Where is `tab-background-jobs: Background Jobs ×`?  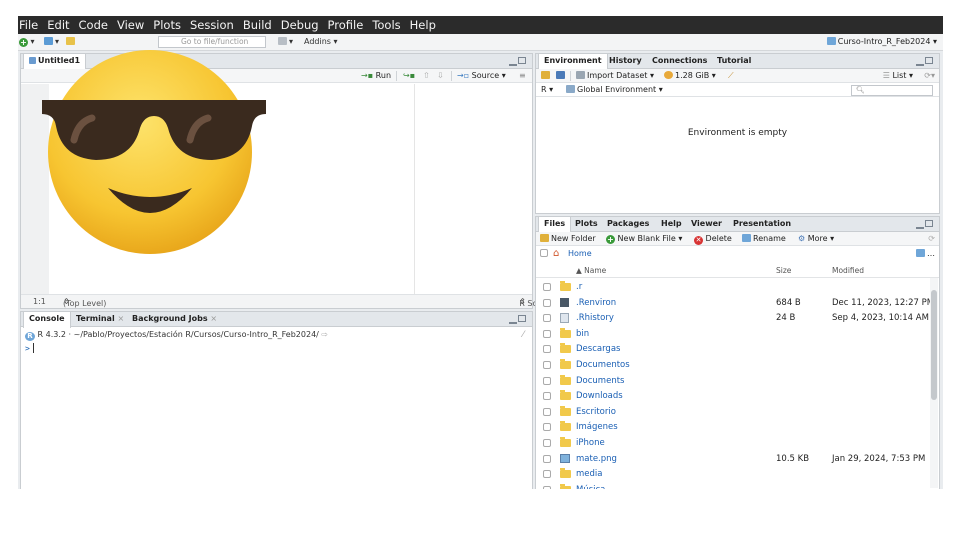
tab-background-jobs: Background Jobs × is located at coordinates (174, 319).